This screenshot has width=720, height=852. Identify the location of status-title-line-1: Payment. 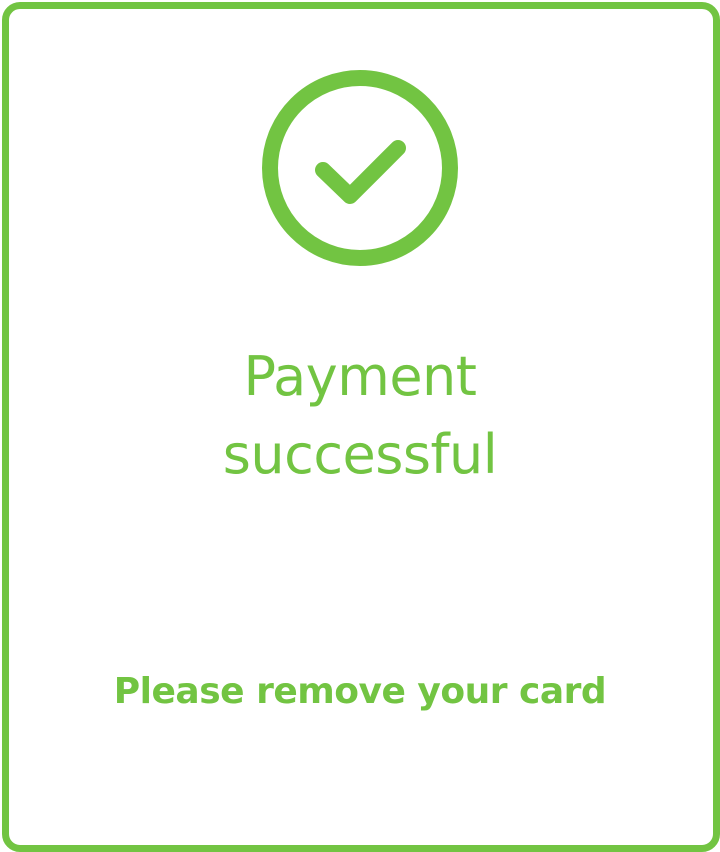
(360, 376).